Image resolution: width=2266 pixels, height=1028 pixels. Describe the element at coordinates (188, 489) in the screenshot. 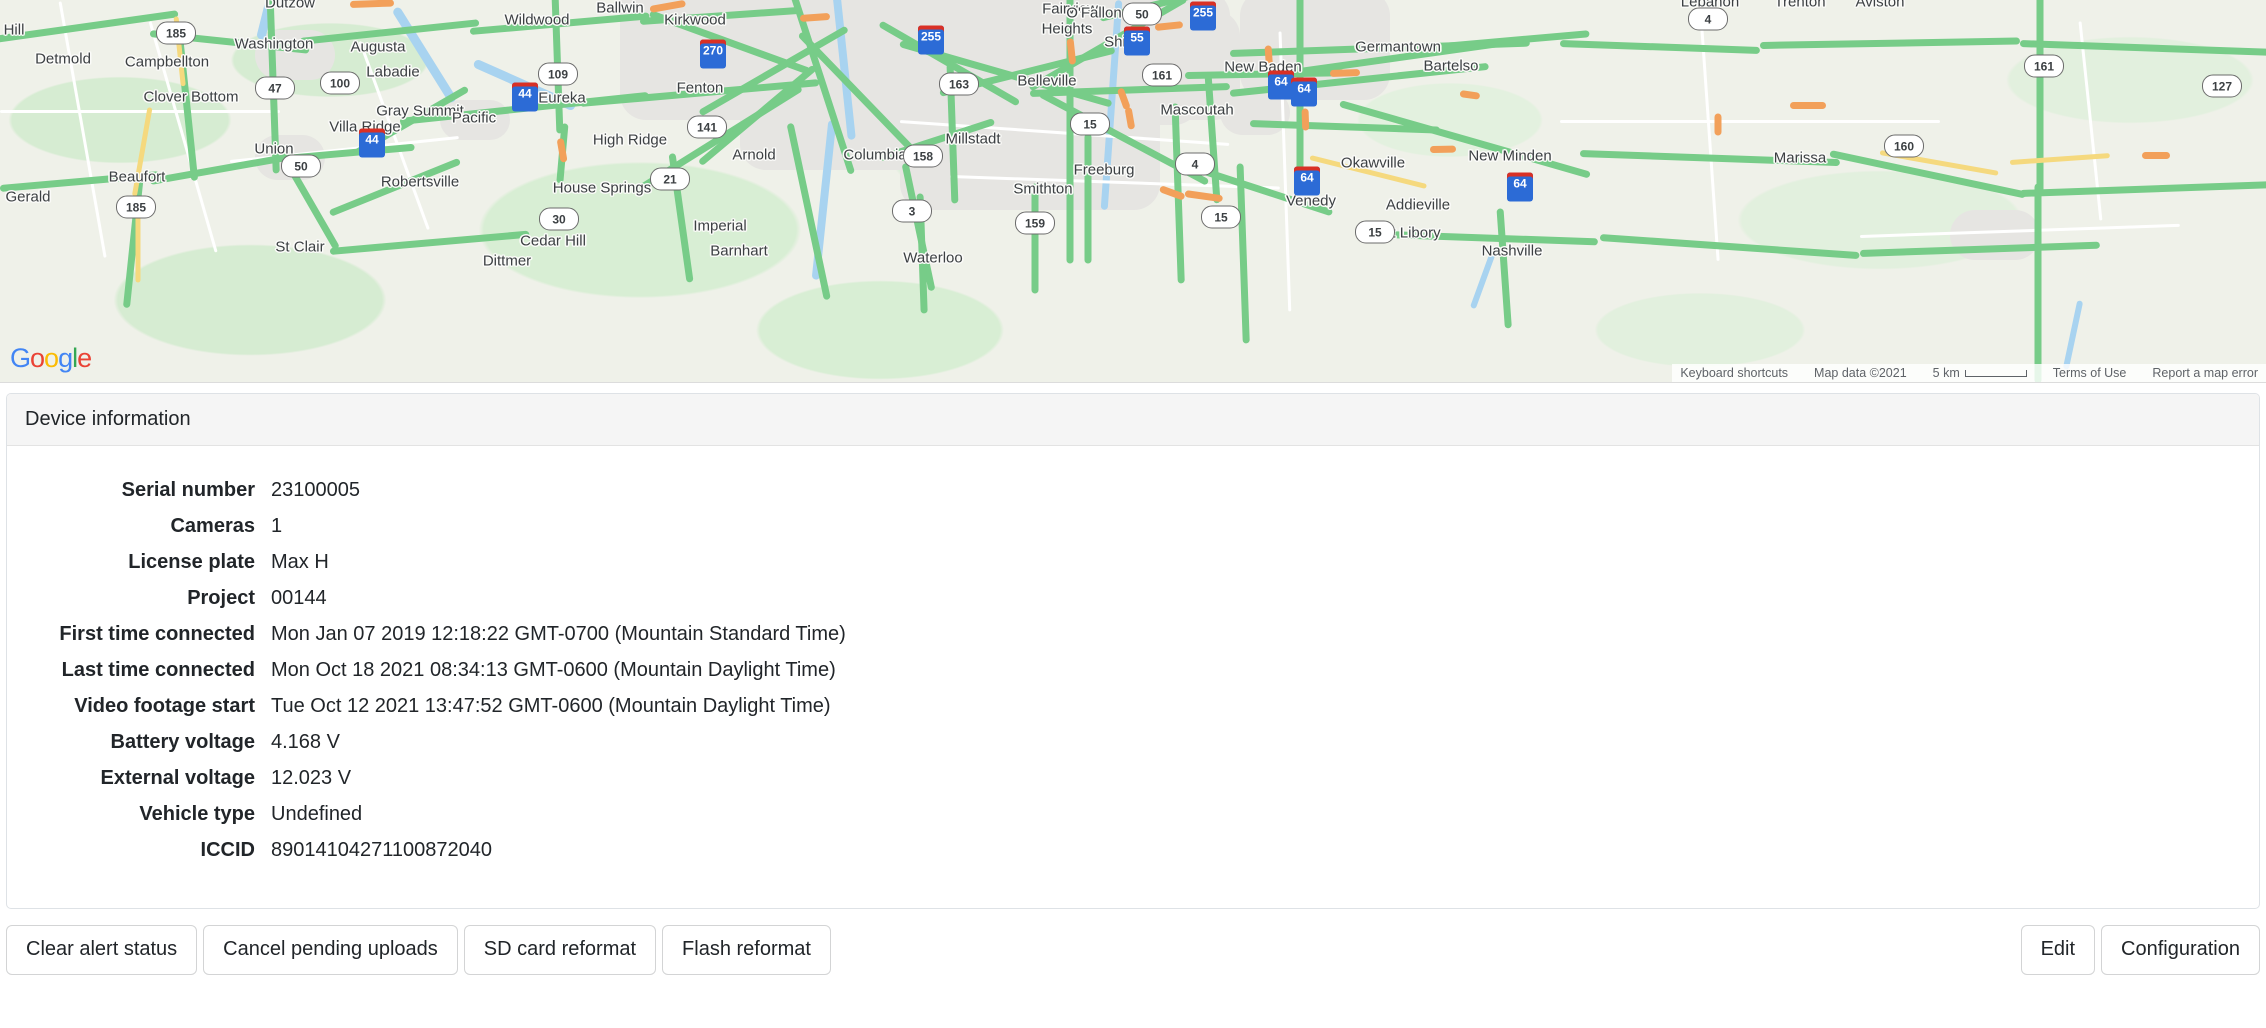

I see `device-info-label: Serial number` at that location.